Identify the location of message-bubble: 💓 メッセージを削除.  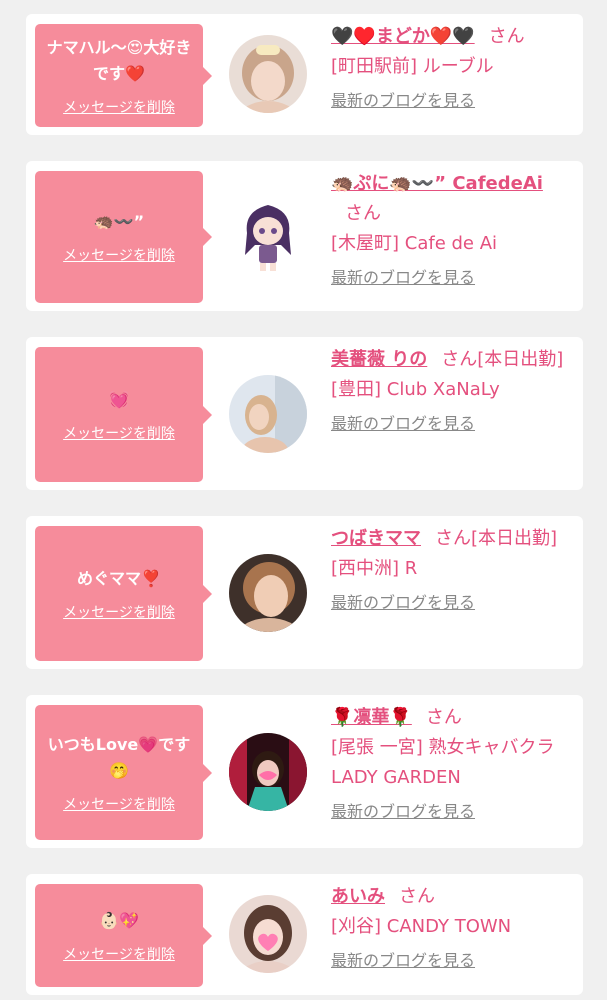
(123, 414).